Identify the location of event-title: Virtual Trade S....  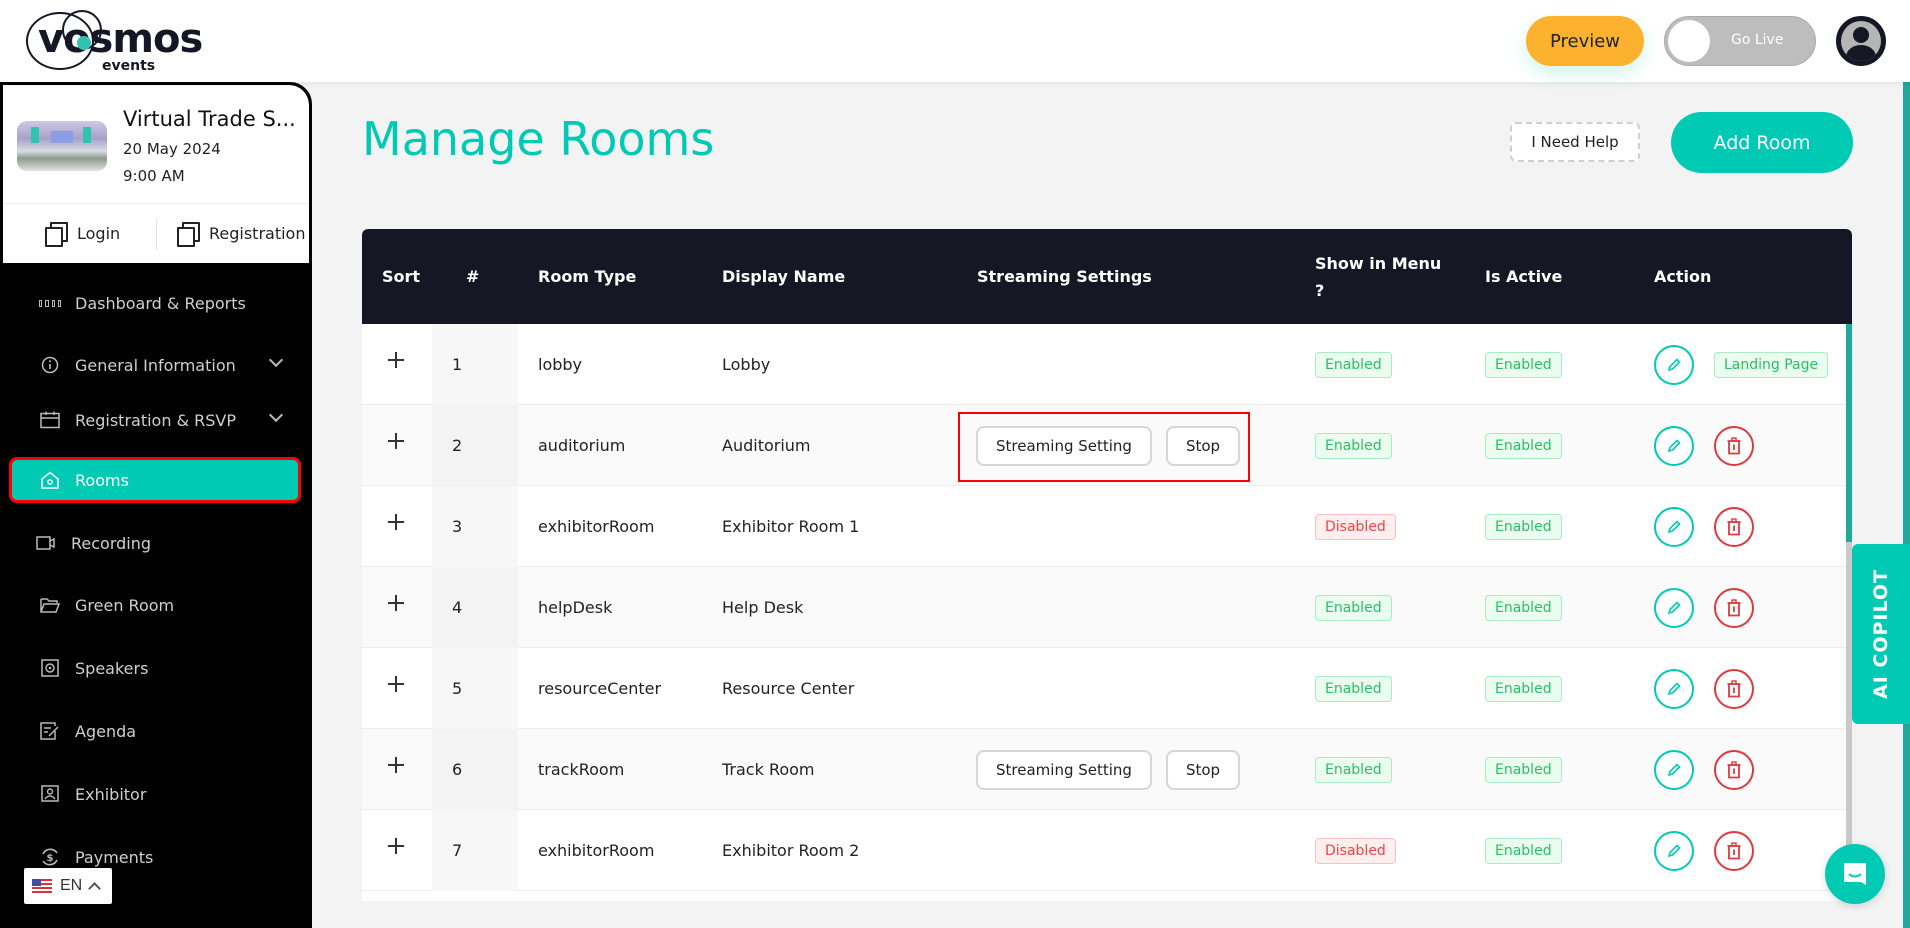
(209, 119).